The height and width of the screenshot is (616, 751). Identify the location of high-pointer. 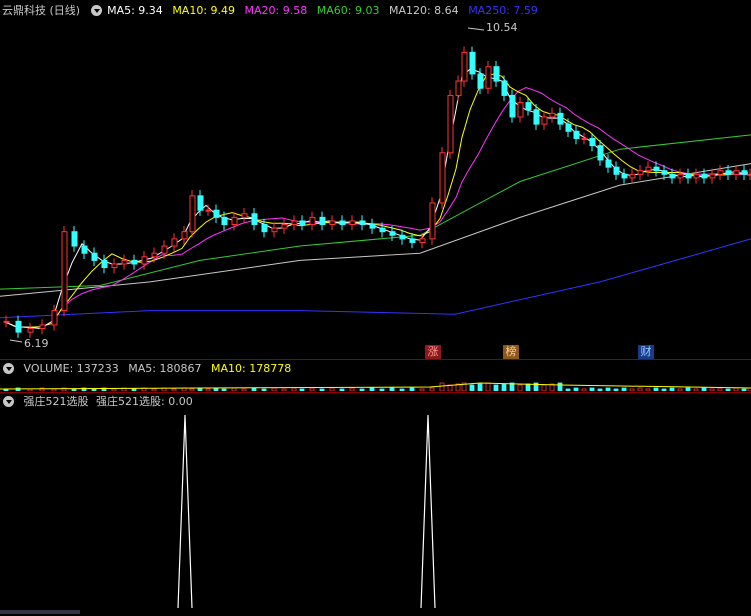
(476, 29).